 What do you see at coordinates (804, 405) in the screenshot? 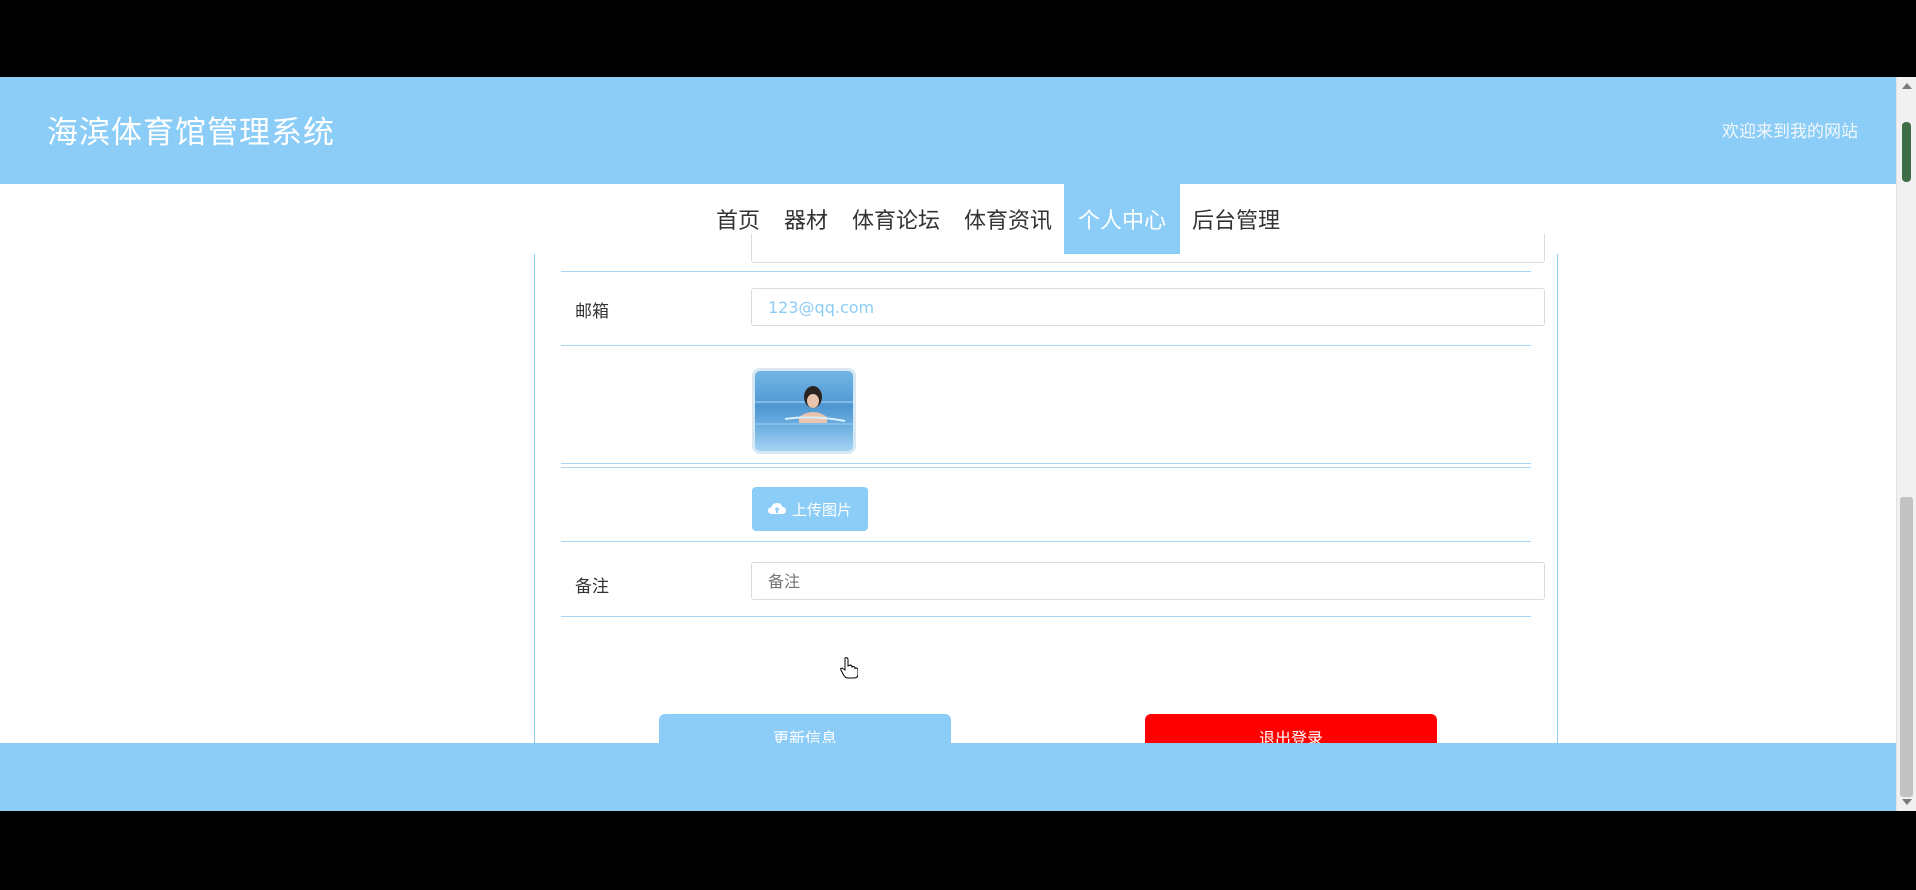
I see `swimmer-photo` at bounding box center [804, 405].